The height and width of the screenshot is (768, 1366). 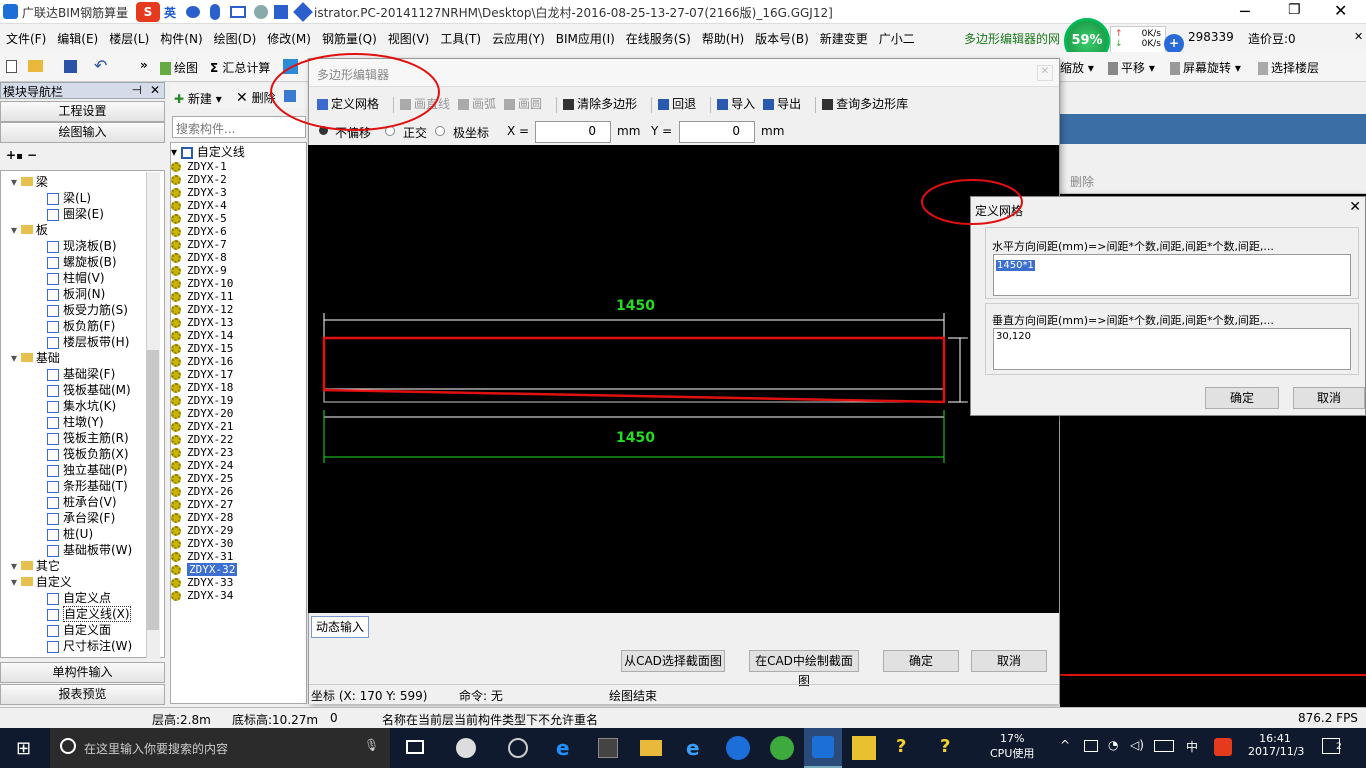 I want to click on view-icon, so click(x=290, y=66).